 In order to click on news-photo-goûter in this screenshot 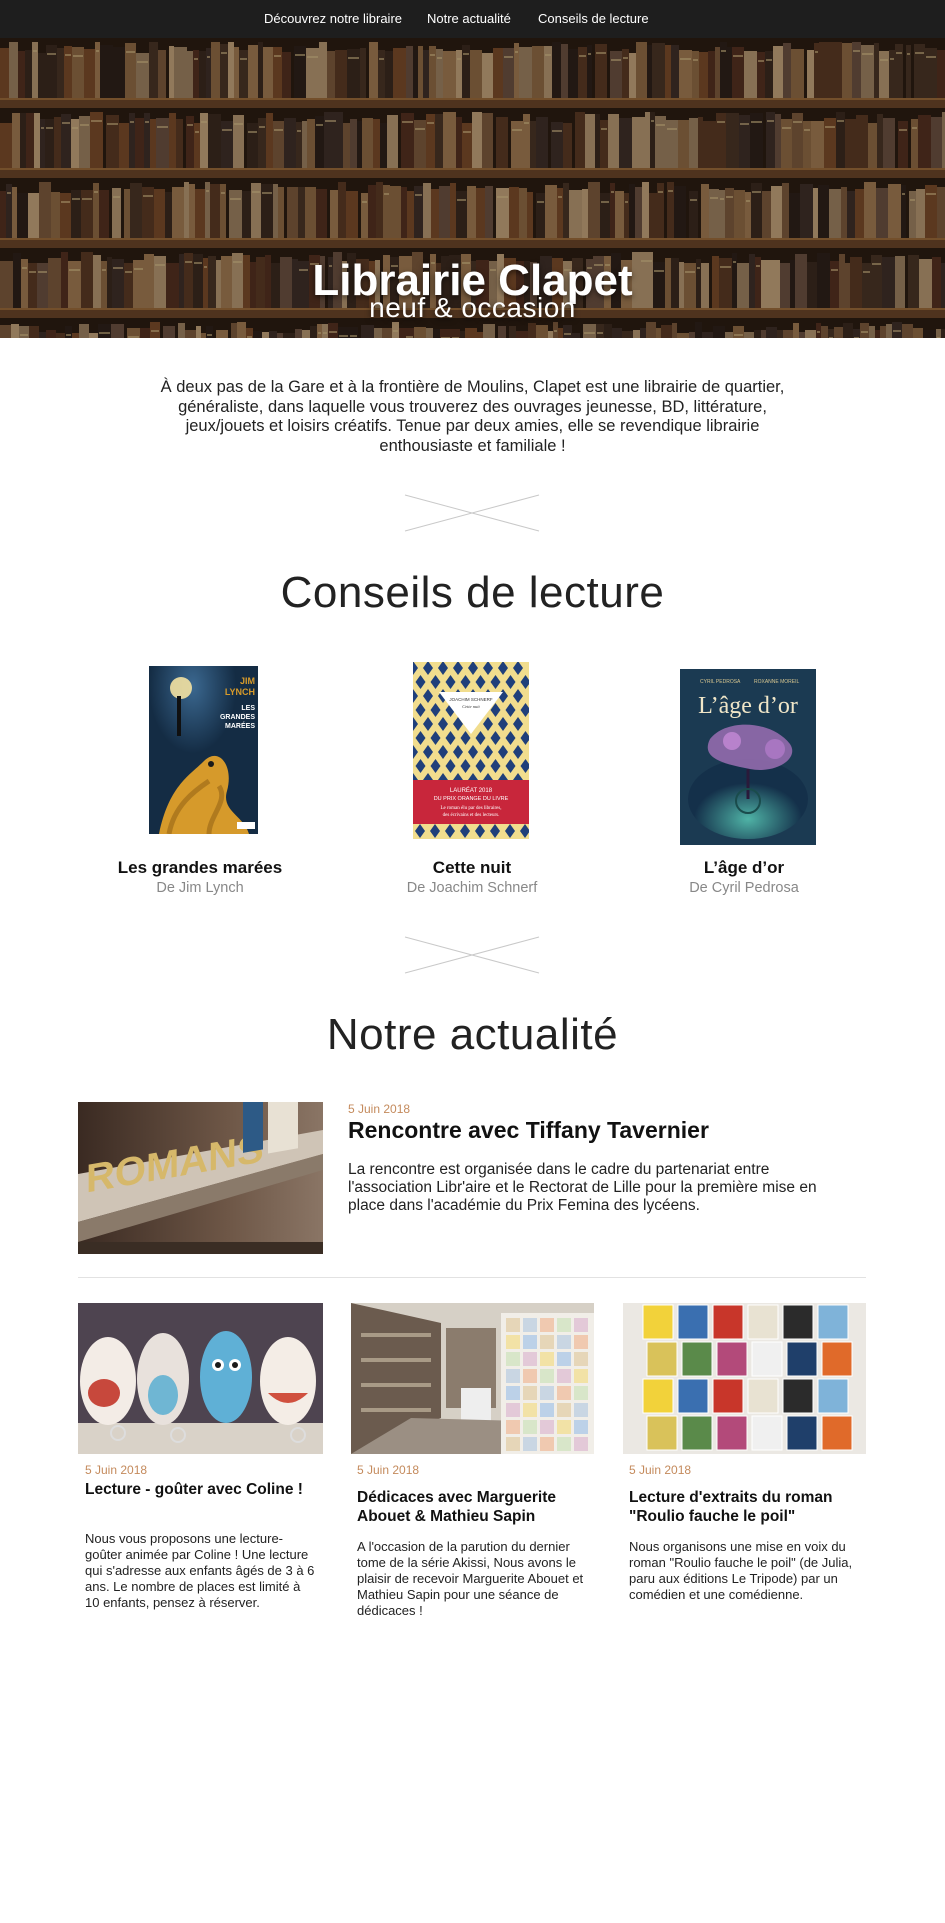, I will do `click(200, 1378)`.